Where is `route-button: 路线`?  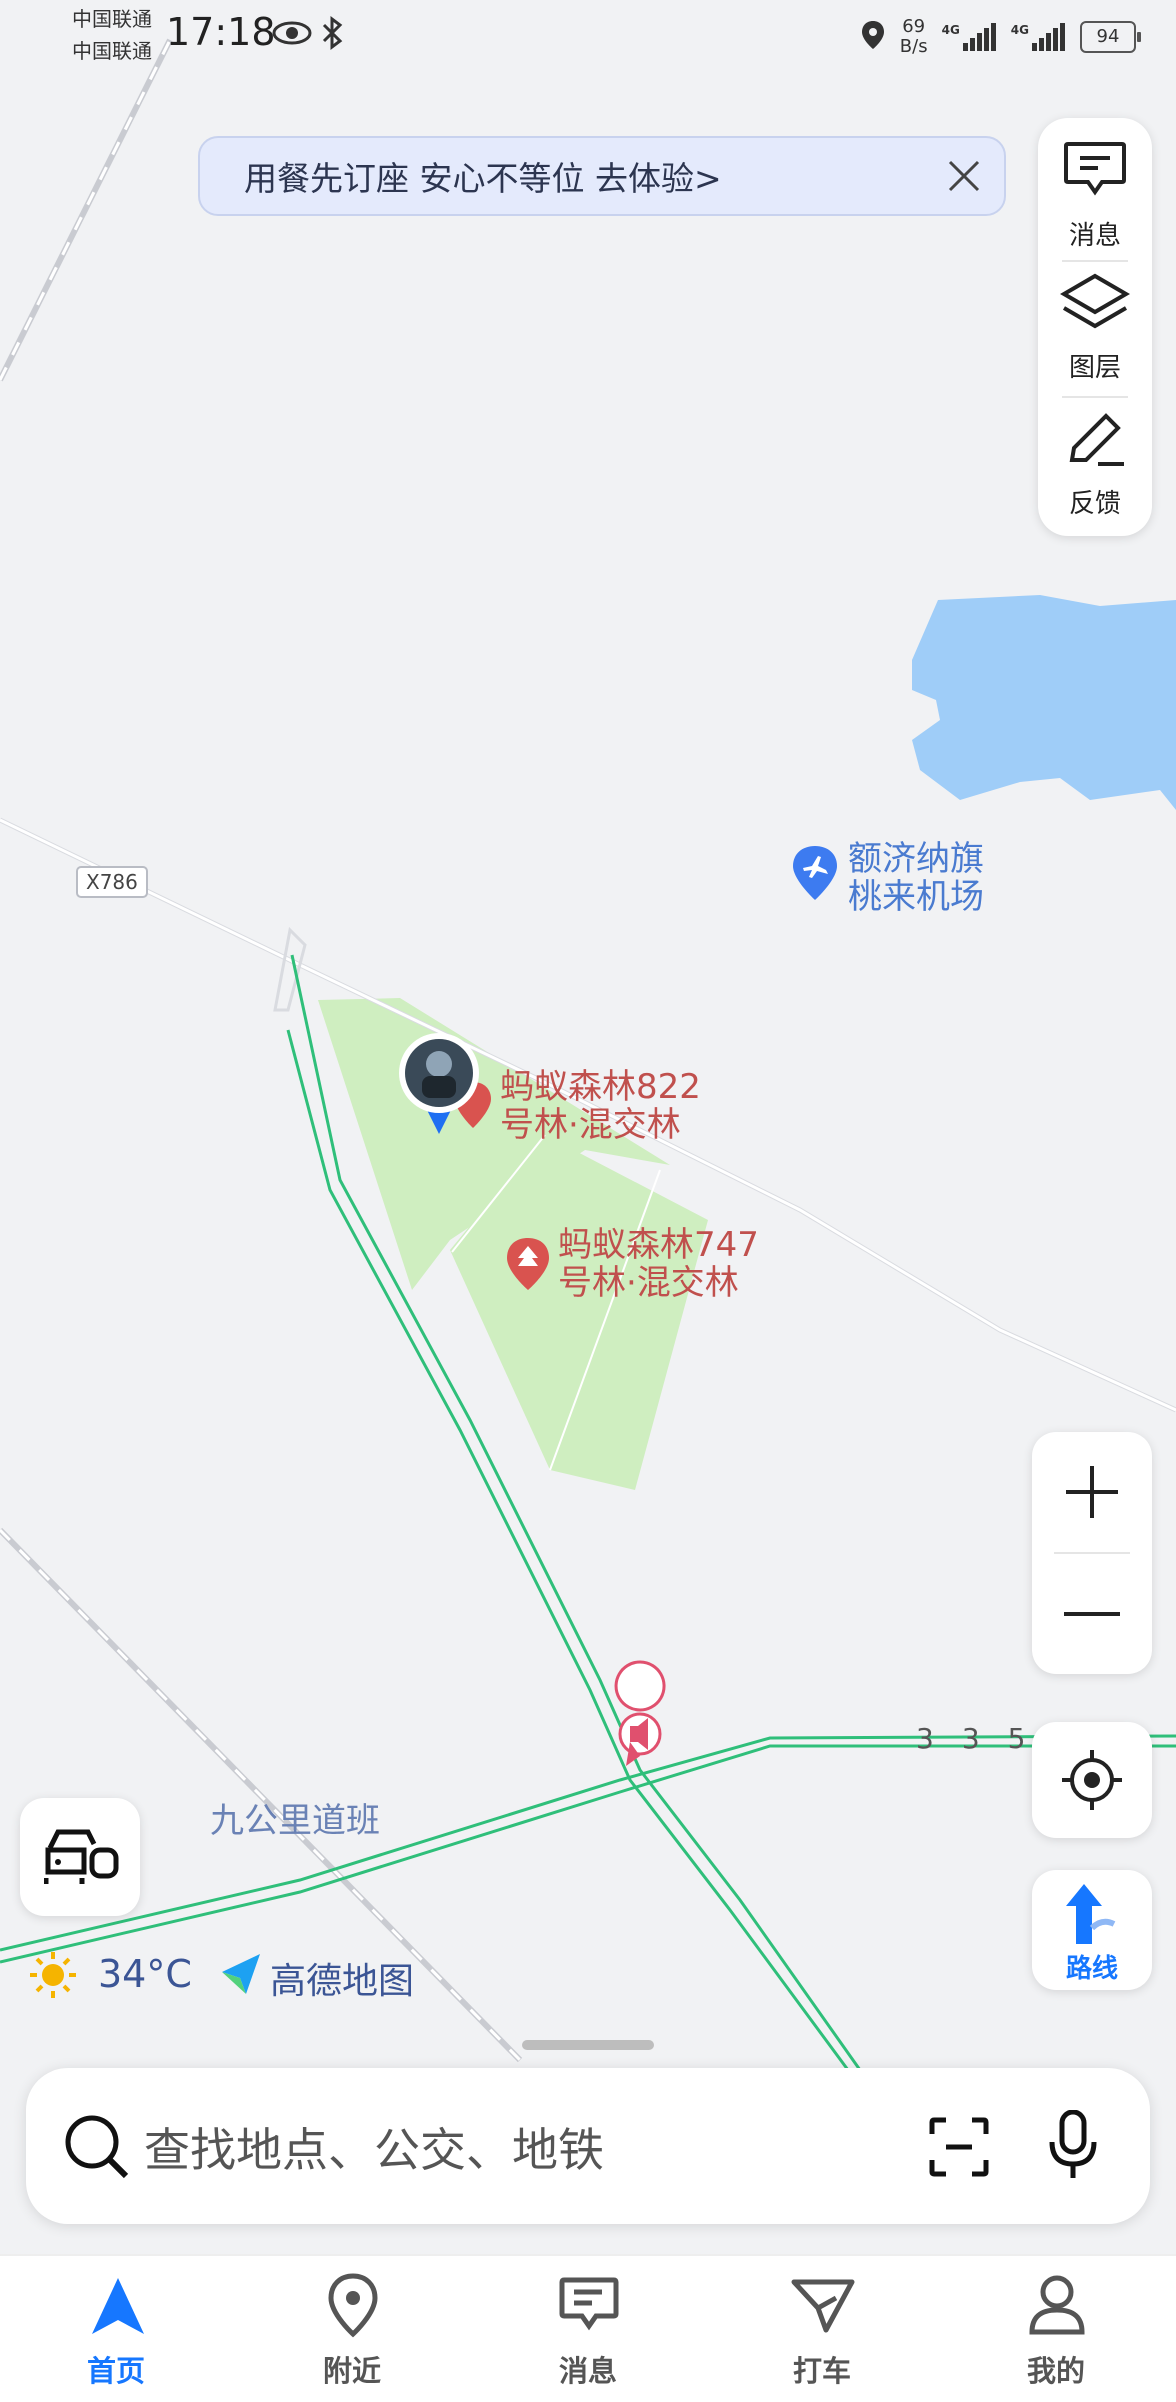
route-button: 路线 is located at coordinates (1092, 1930).